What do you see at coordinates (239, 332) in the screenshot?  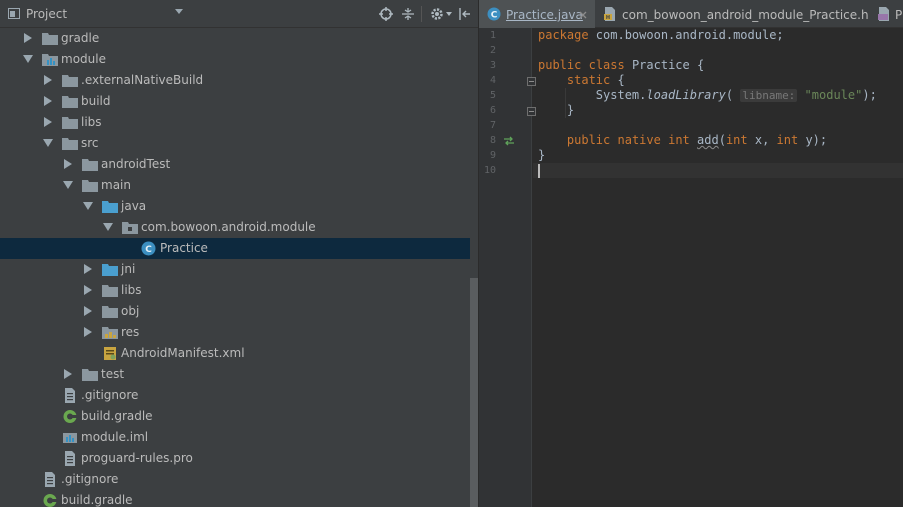 I see `tree-item-res: res` at bounding box center [239, 332].